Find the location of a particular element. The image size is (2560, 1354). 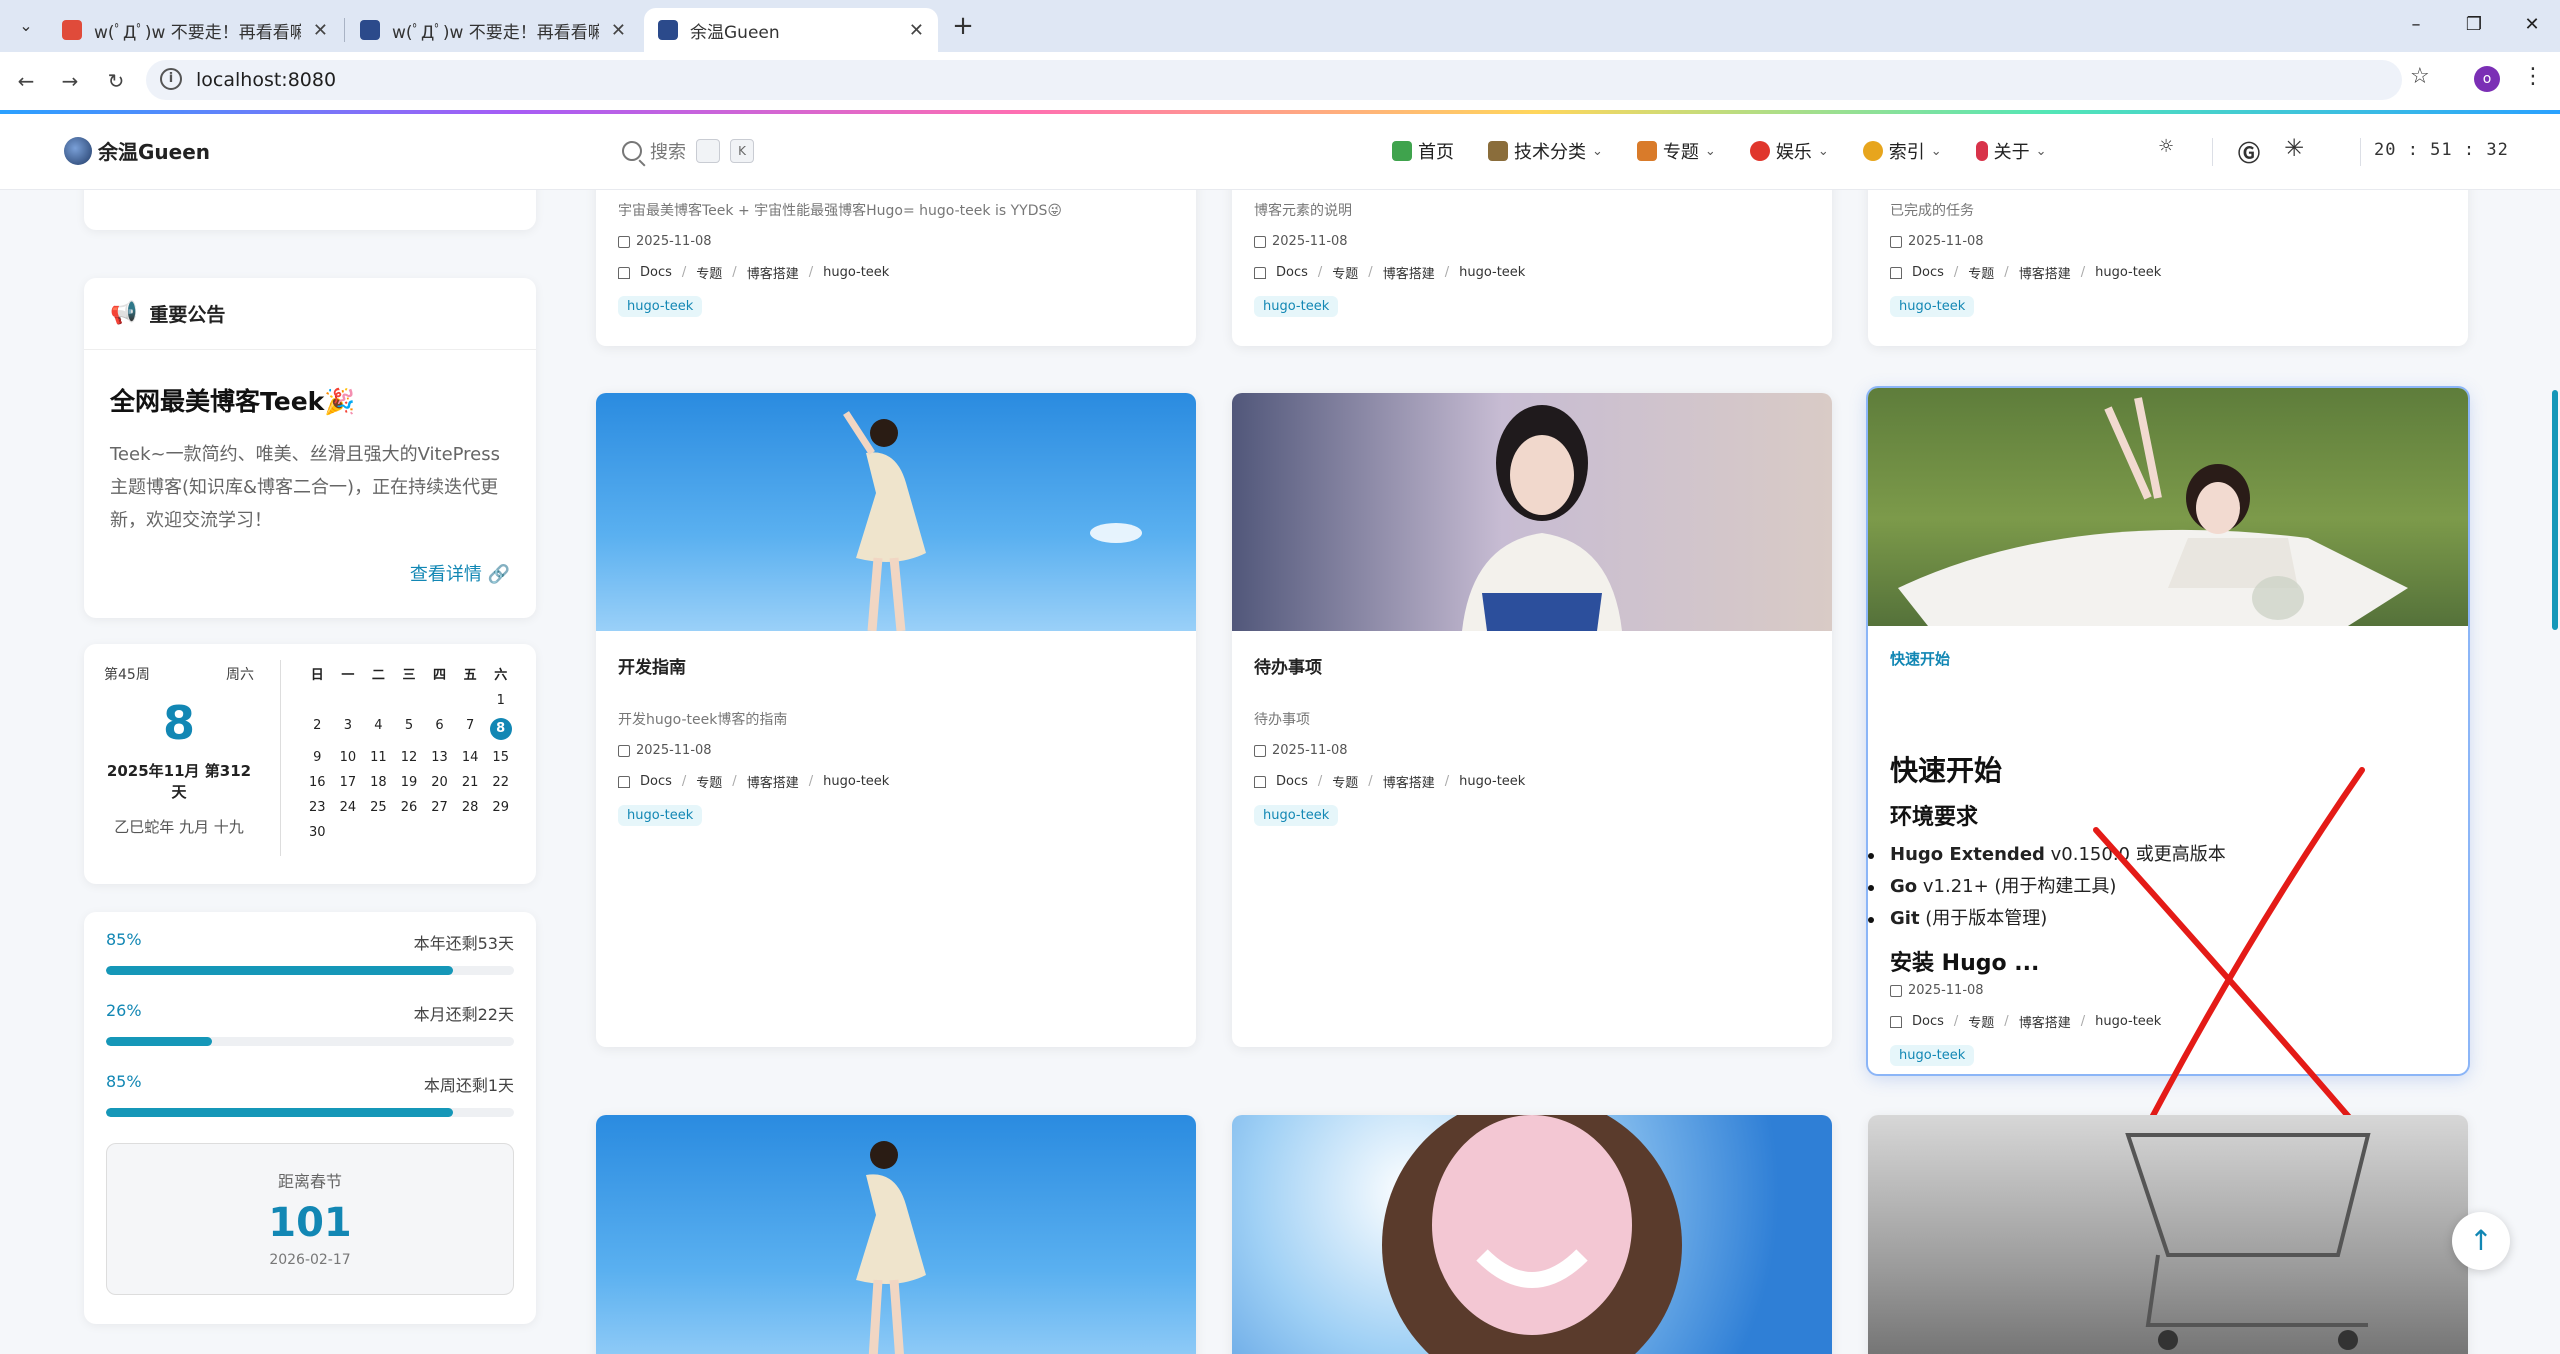

site-info-icon: i is located at coordinates (171, 79).